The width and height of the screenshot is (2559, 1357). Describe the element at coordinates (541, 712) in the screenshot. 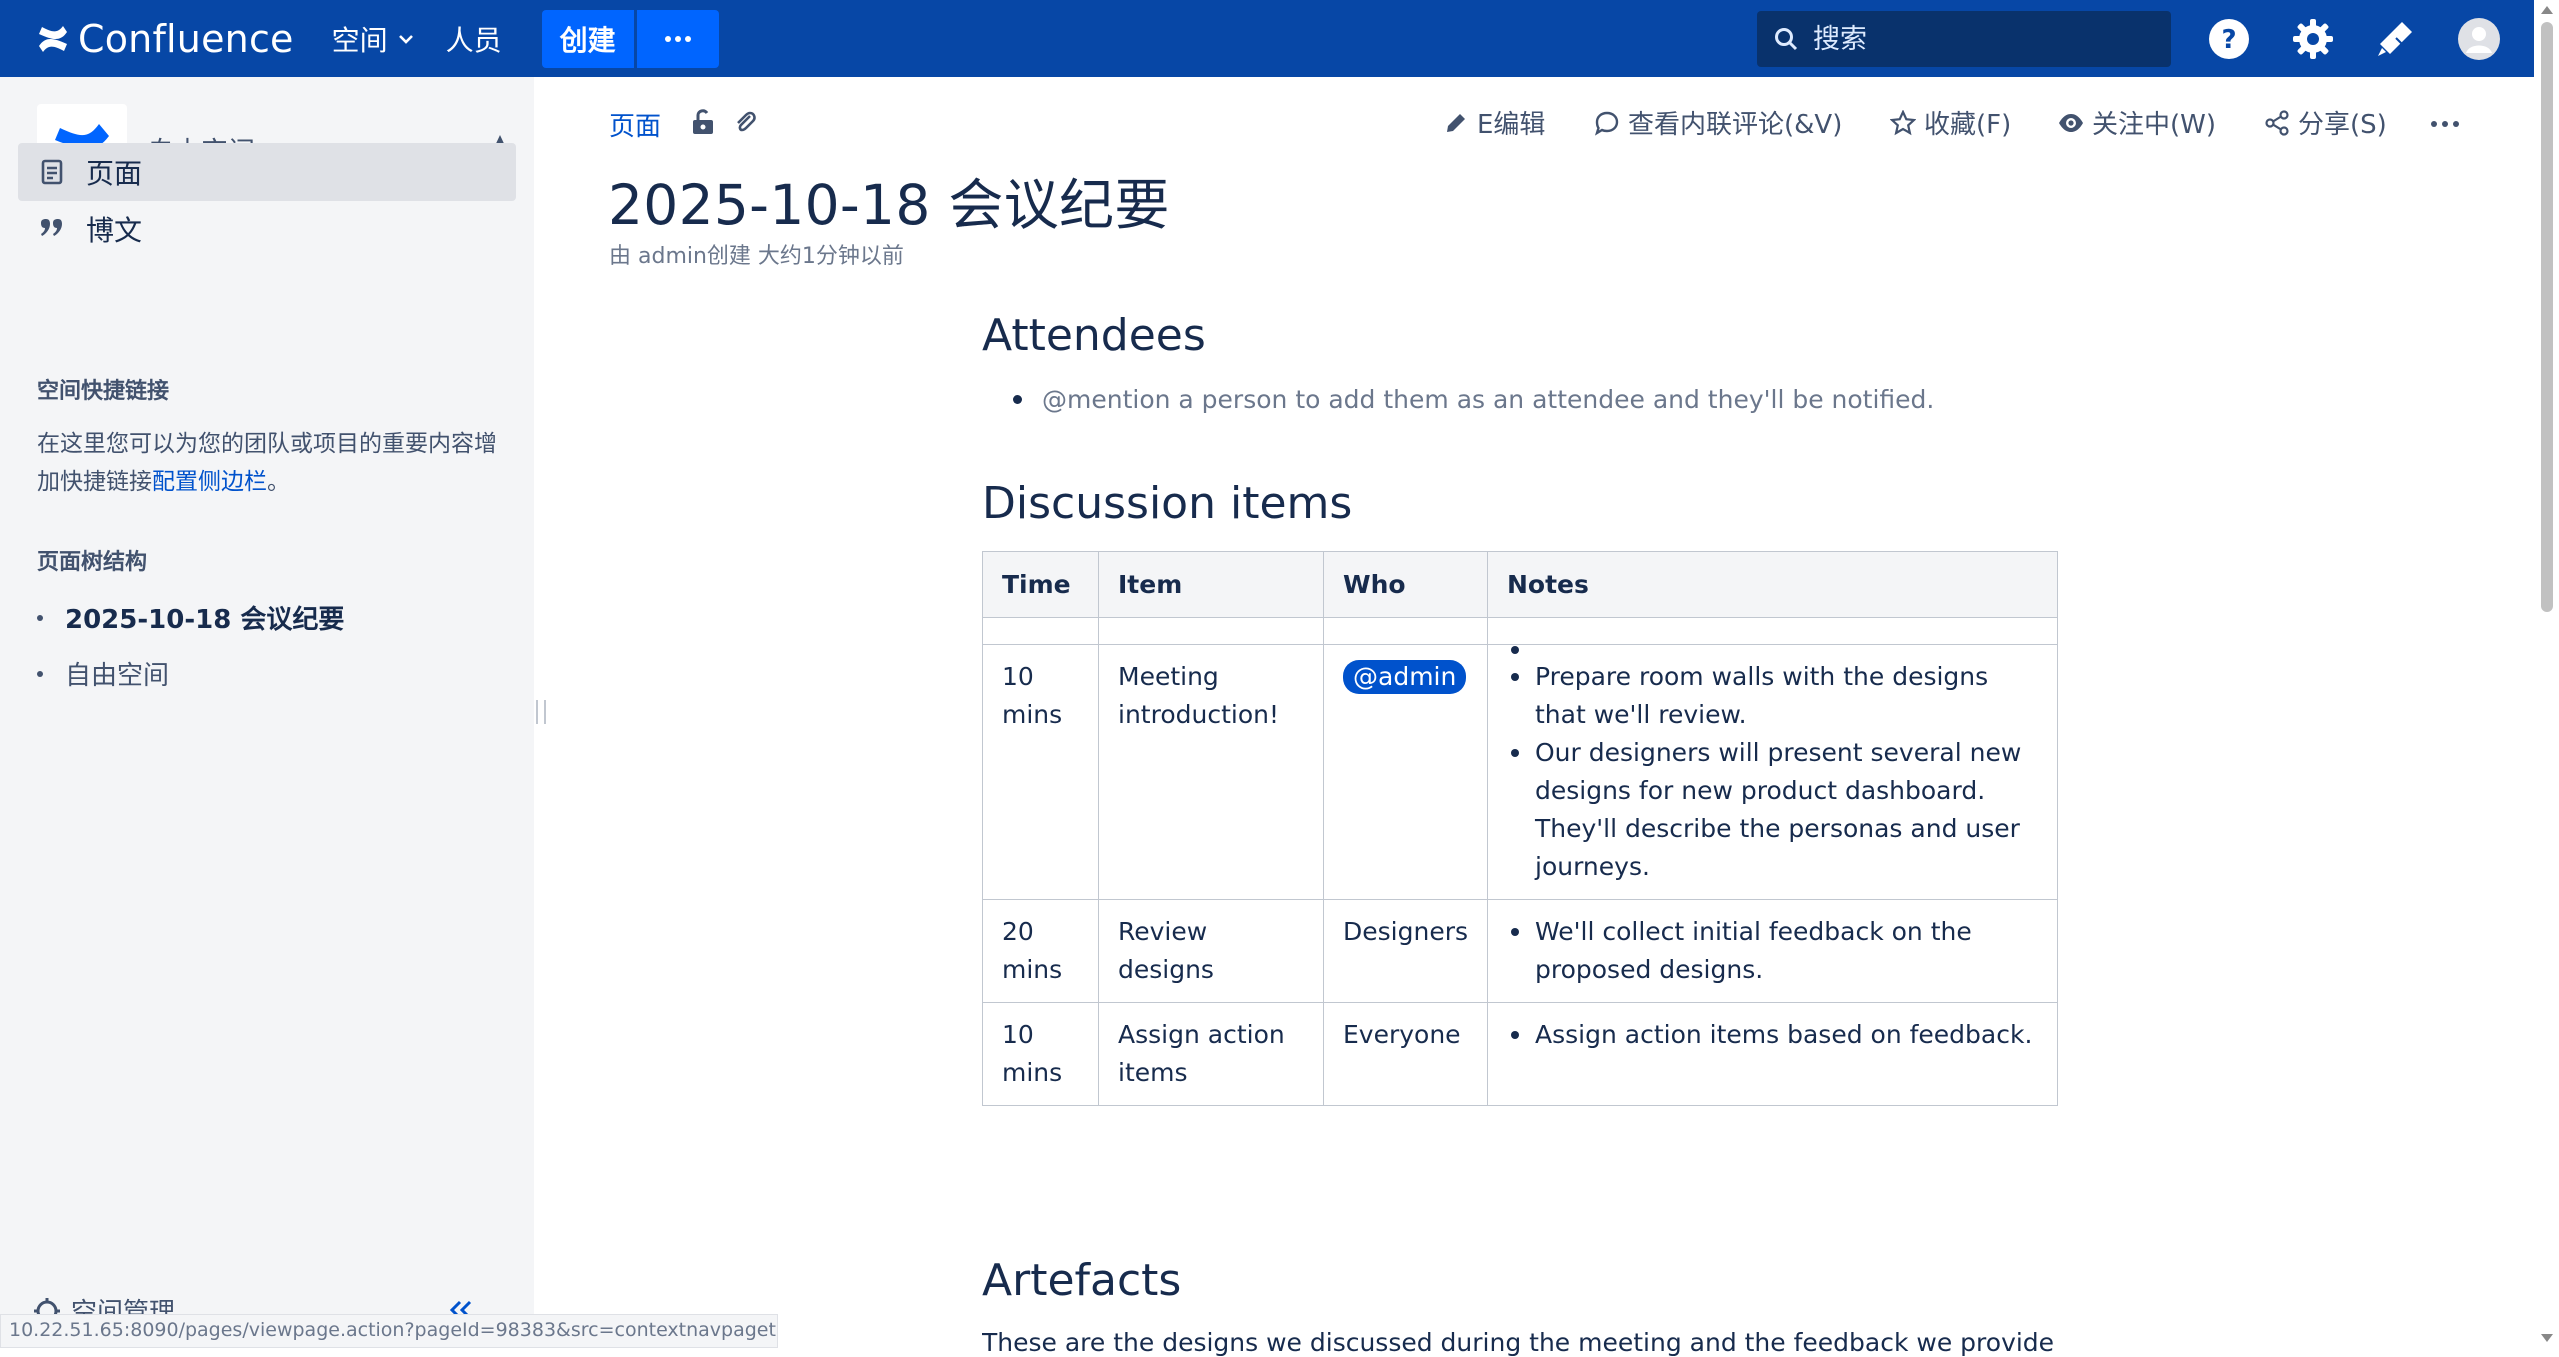

I see `sidebar-resize-handle` at that location.